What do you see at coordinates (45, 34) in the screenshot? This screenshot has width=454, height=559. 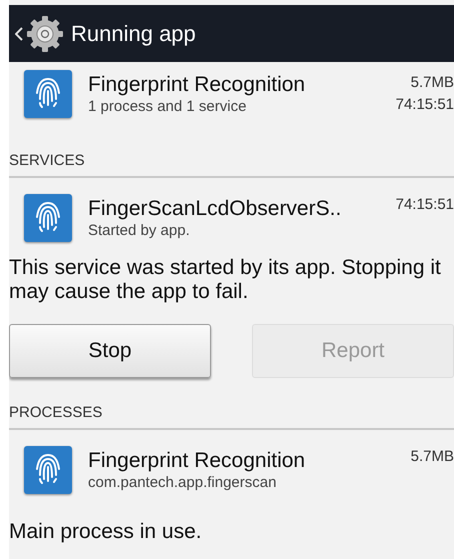 I see `settings-icon` at bounding box center [45, 34].